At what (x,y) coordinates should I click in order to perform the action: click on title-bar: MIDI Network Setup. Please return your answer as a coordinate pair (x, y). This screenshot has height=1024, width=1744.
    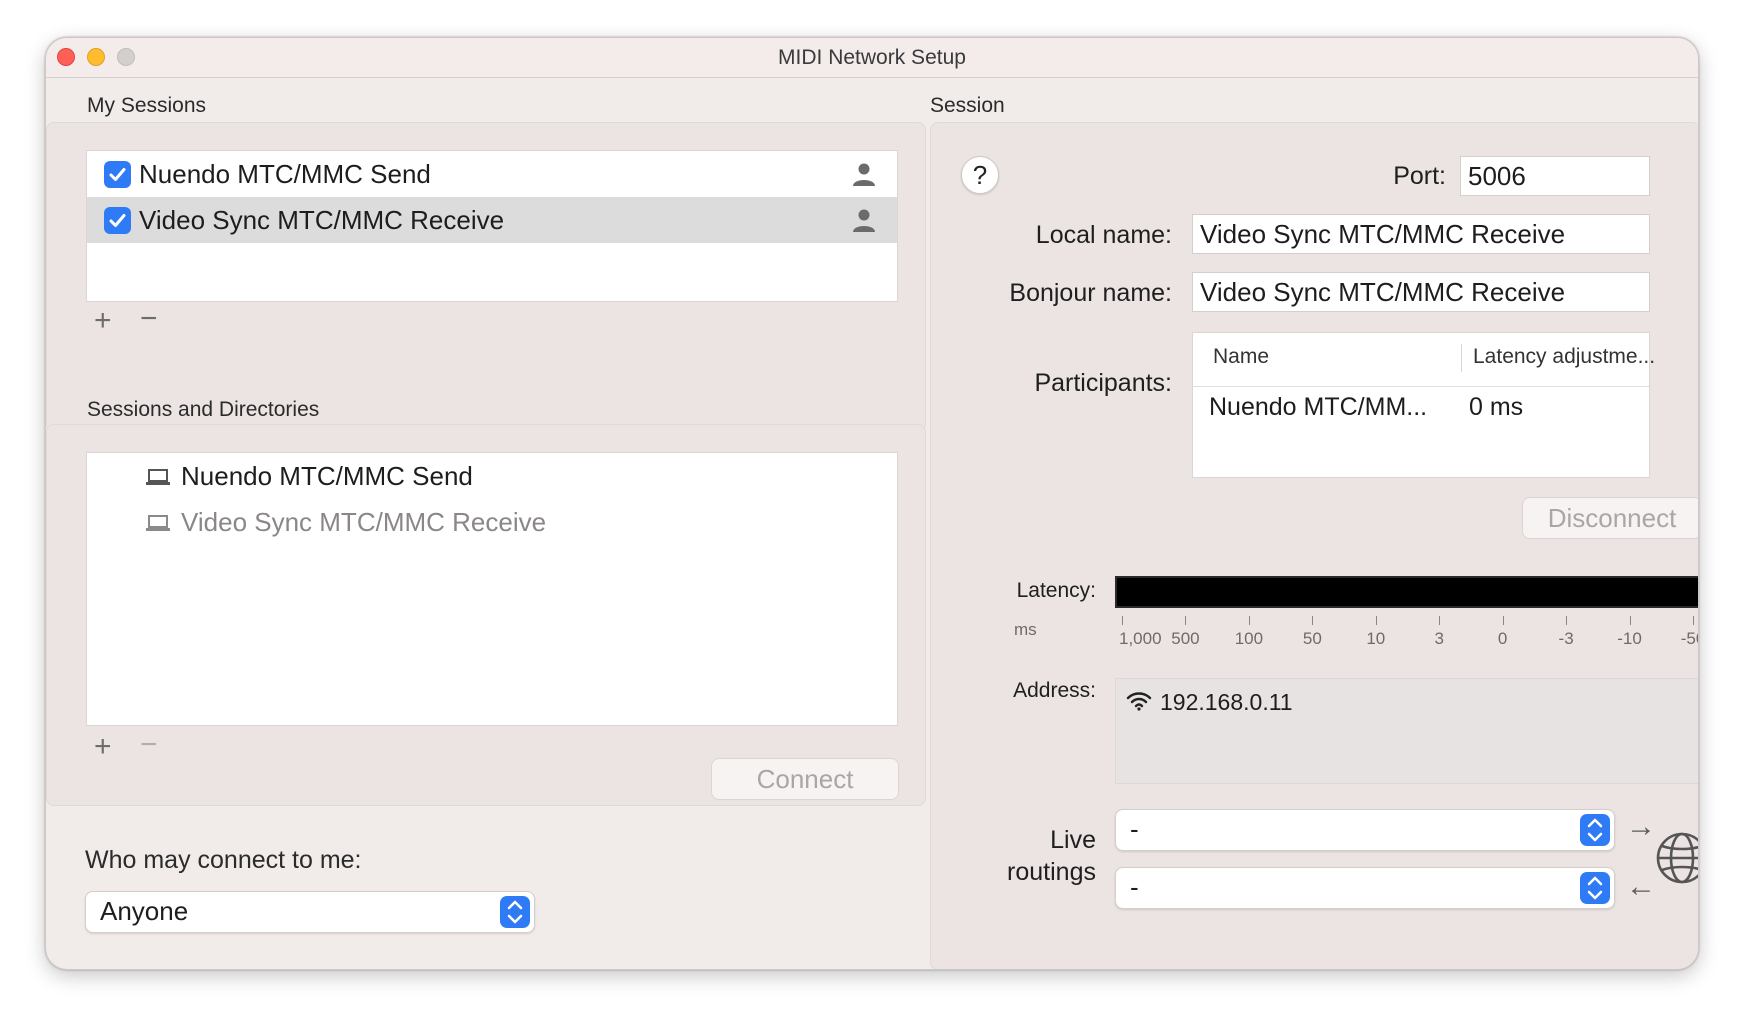
    Looking at the image, I should click on (872, 58).